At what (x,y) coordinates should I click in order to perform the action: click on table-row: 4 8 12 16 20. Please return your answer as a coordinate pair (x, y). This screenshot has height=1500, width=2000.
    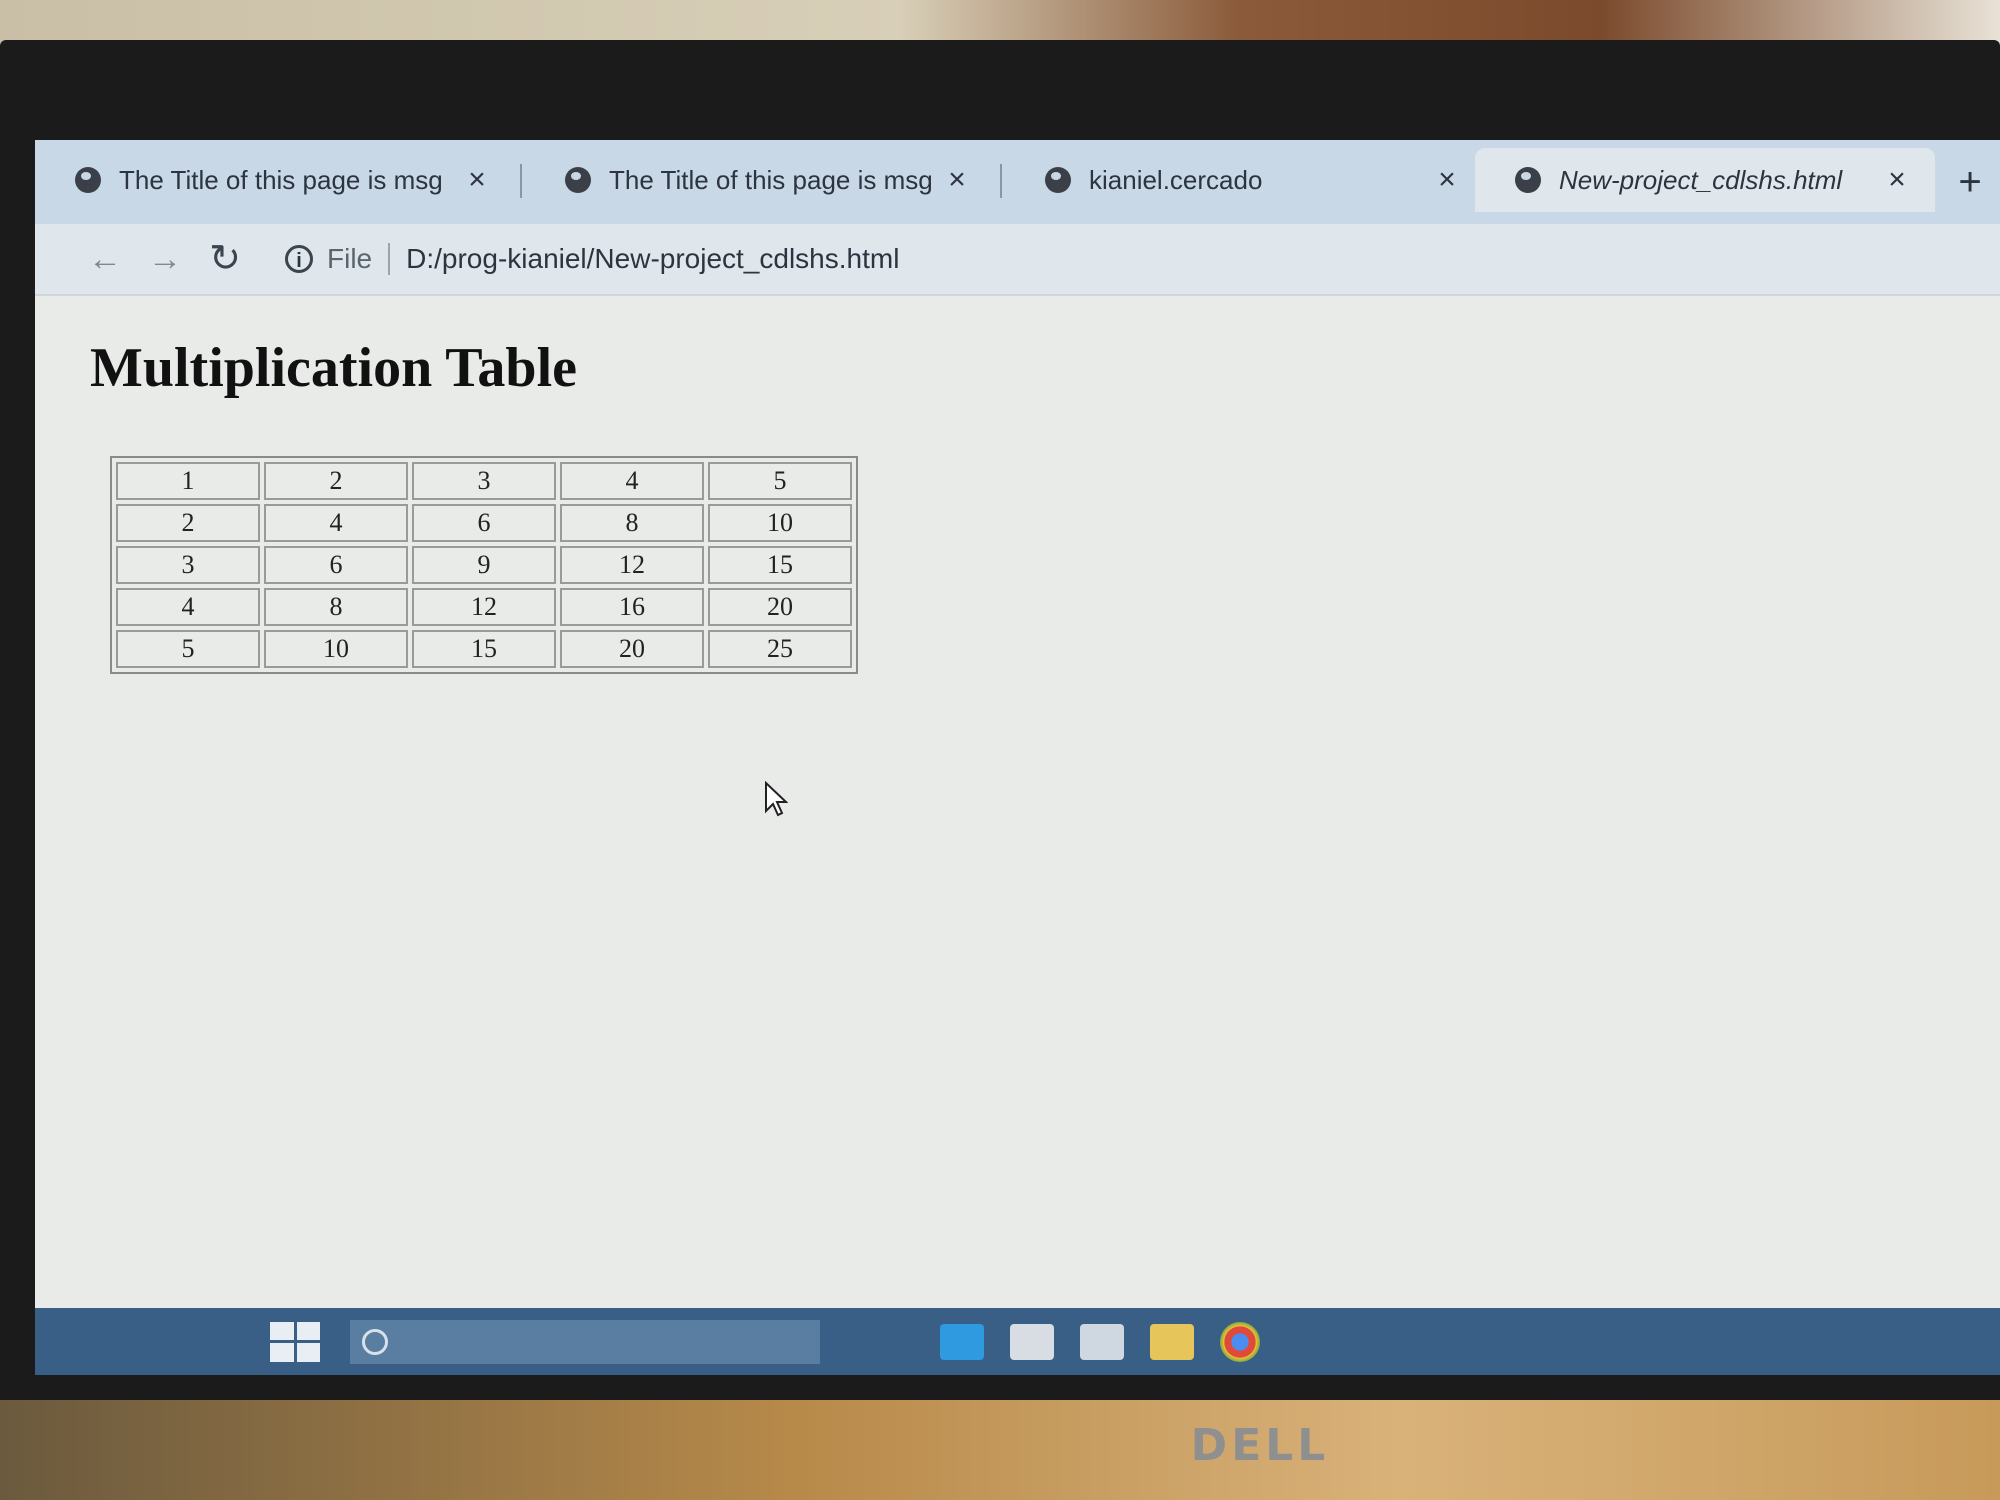
    Looking at the image, I should click on (484, 607).